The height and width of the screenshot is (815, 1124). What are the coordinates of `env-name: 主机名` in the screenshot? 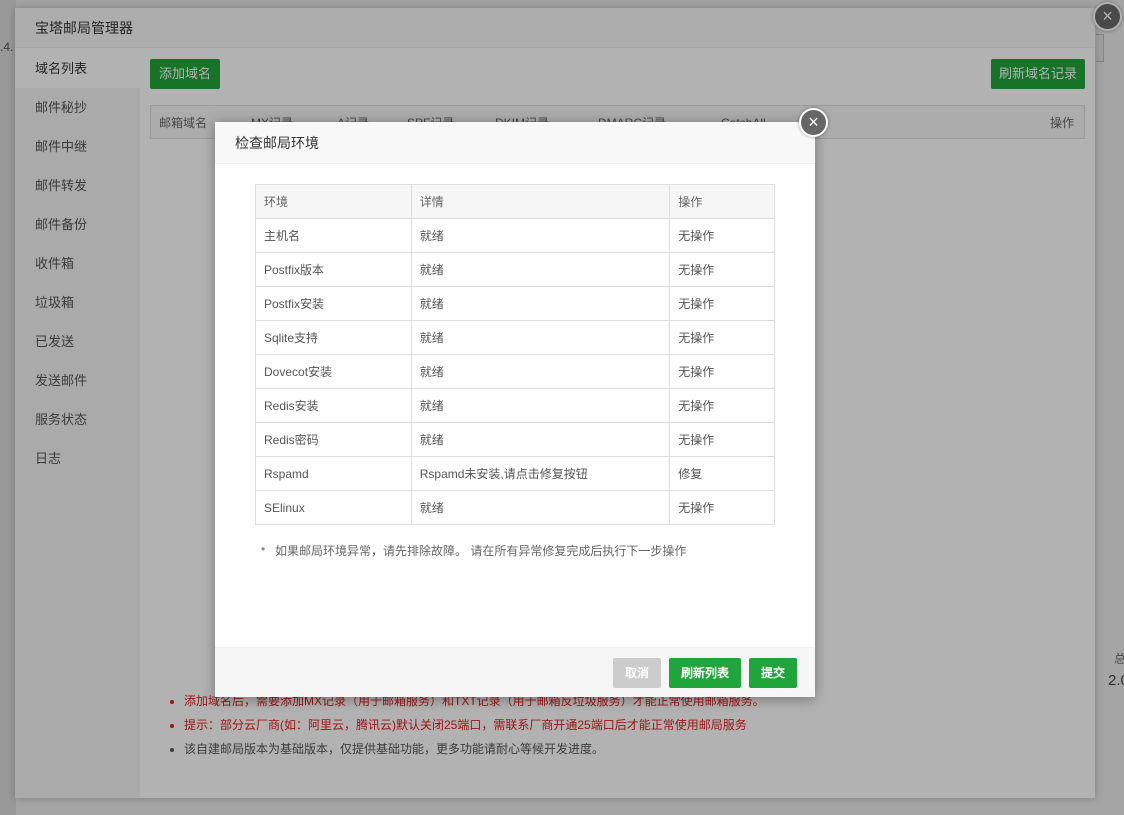 It's located at (333, 235).